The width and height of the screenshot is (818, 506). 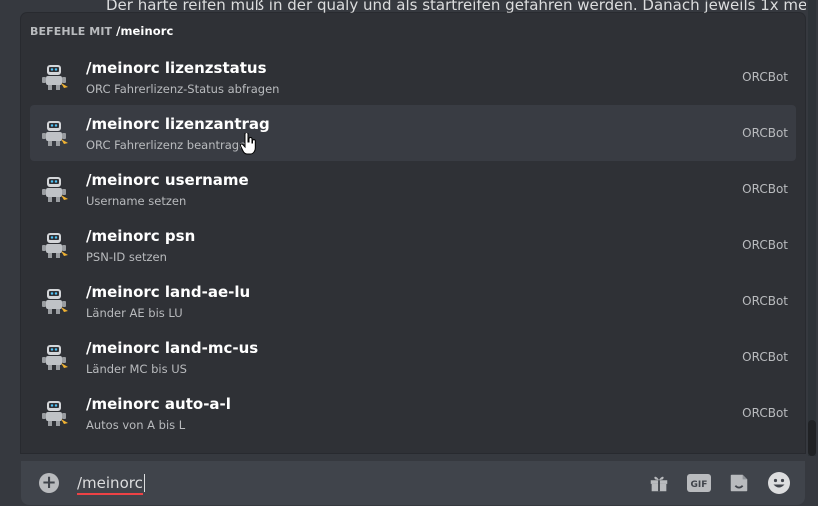 What do you see at coordinates (812, 438) in the screenshot?
I see `scrollbar-thumb` at bounding box center [812, 438].